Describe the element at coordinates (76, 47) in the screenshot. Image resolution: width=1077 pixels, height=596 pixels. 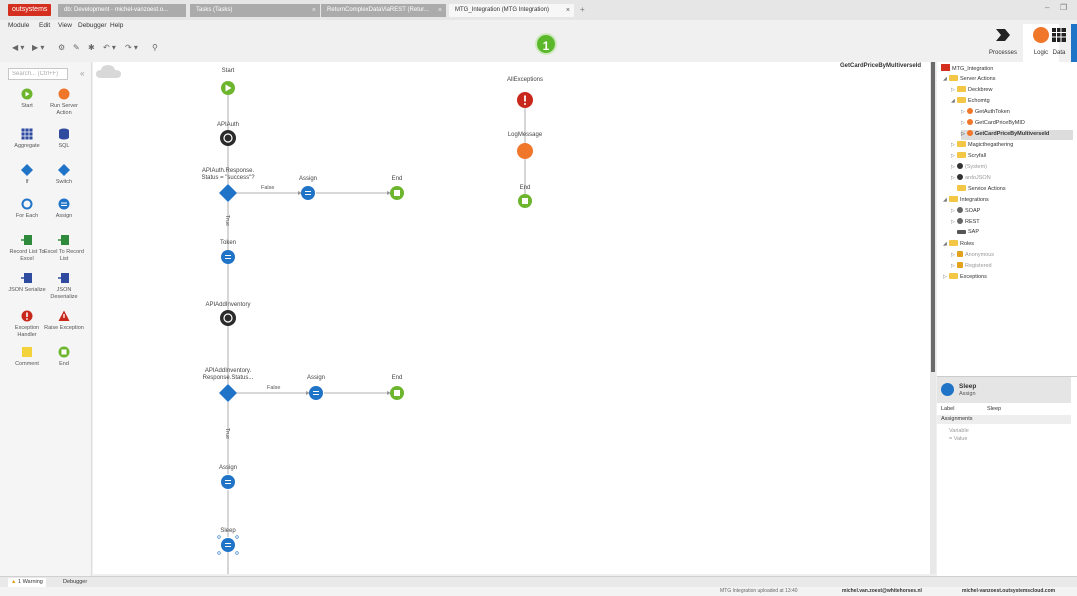
I see `wand-icon: ✎` at that location.